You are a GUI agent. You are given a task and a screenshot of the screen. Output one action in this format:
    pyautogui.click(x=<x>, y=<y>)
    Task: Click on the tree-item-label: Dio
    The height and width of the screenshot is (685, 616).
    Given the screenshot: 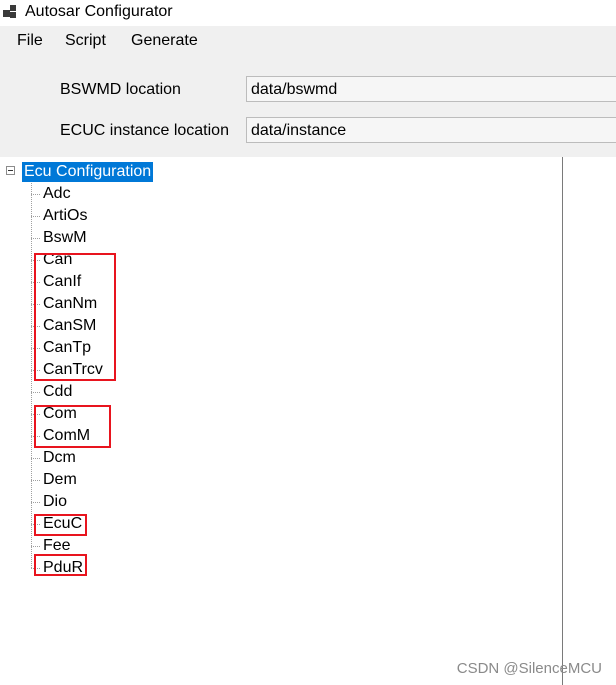 What is the action you would take?
    pyautogui.click(x=55, y=501)
    